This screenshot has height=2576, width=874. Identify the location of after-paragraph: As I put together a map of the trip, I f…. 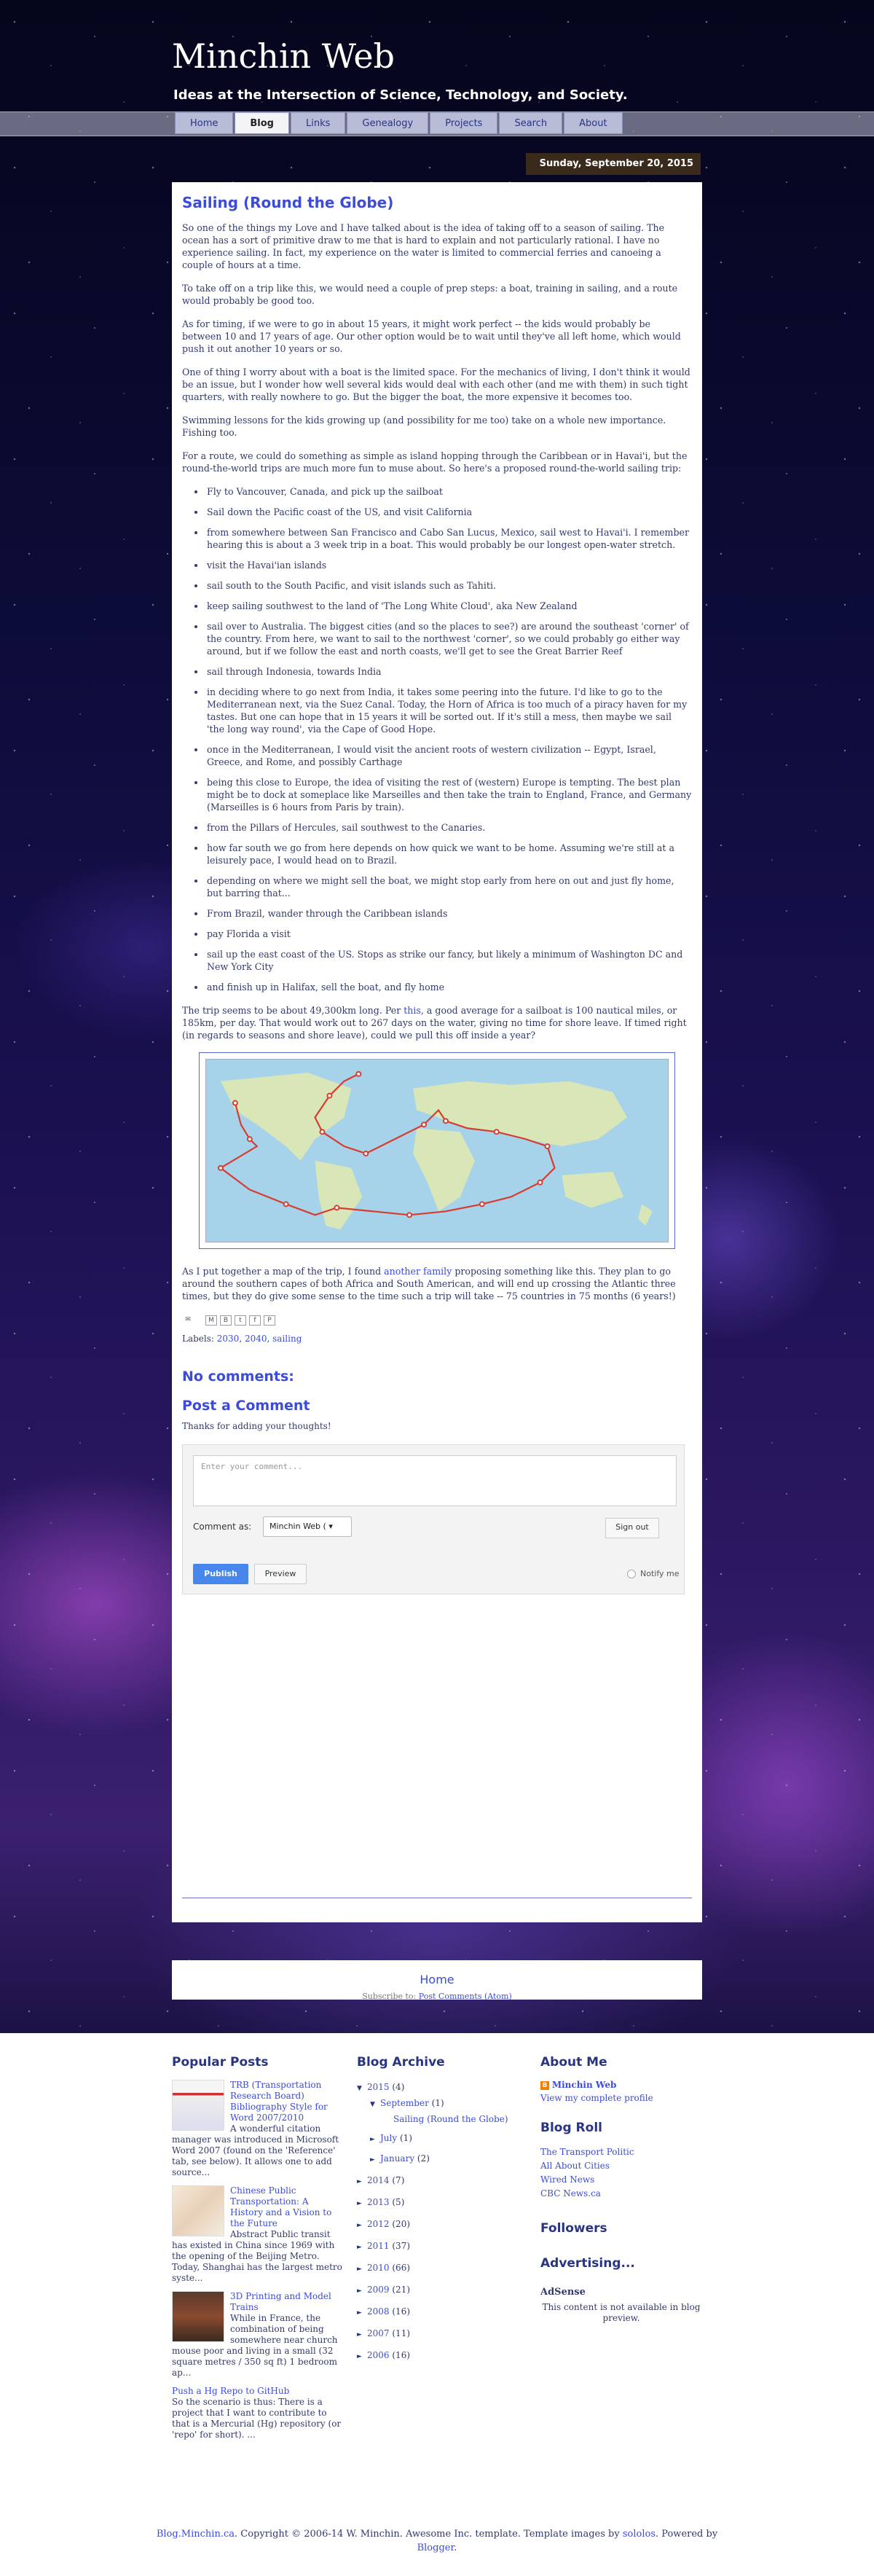
(437, 1283).